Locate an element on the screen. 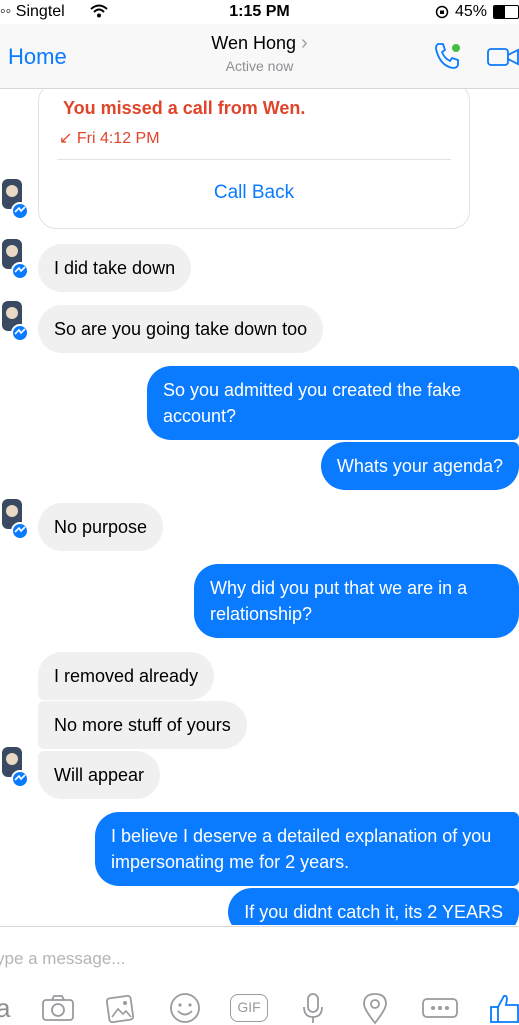 This screenshot has width=519, height=1025. incoming-message: Will appear is located at coordinates (99, 775).